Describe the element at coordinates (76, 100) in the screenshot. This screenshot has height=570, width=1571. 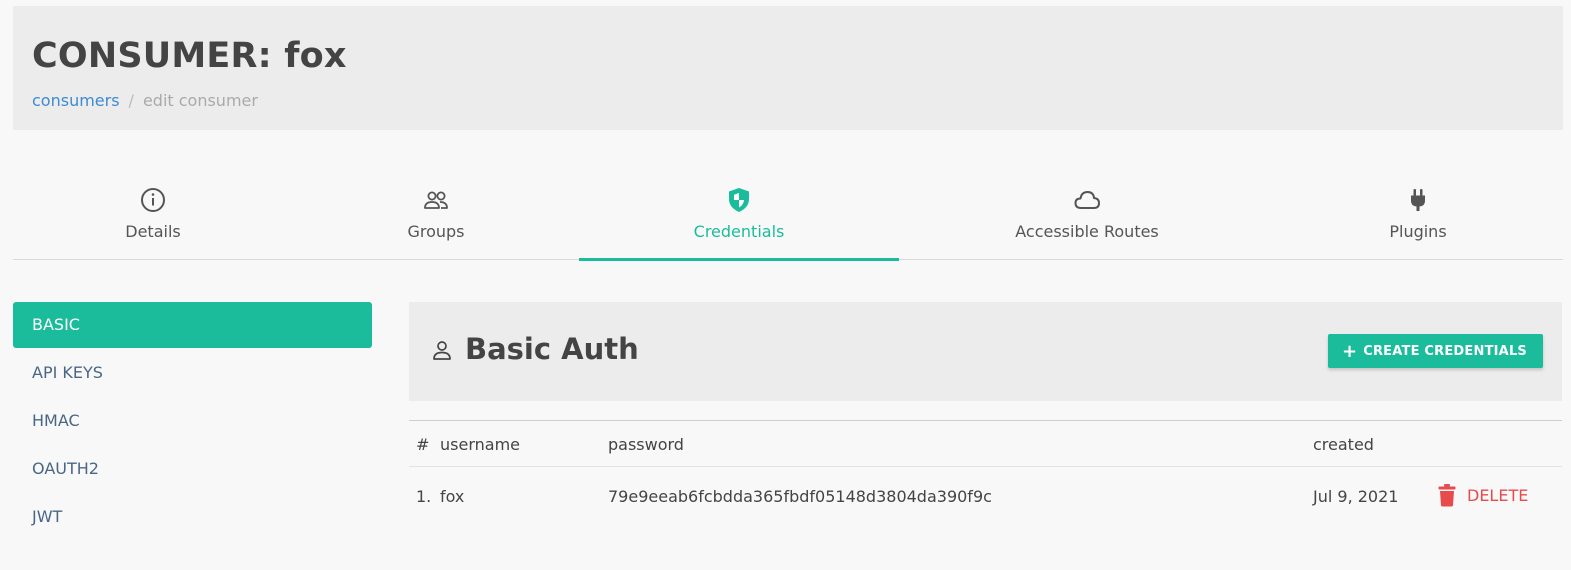
I see `breadcrumb-consumers-link: consumers` at that location.